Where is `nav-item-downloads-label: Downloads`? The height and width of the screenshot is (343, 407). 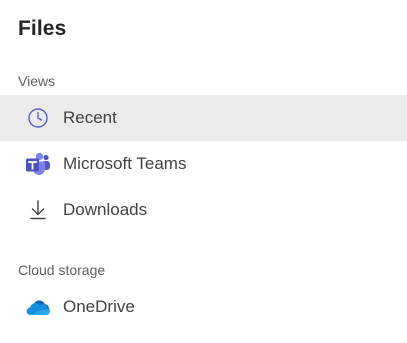 nav-item-downloads-label: Downloads is located at coordinates (105, 209).